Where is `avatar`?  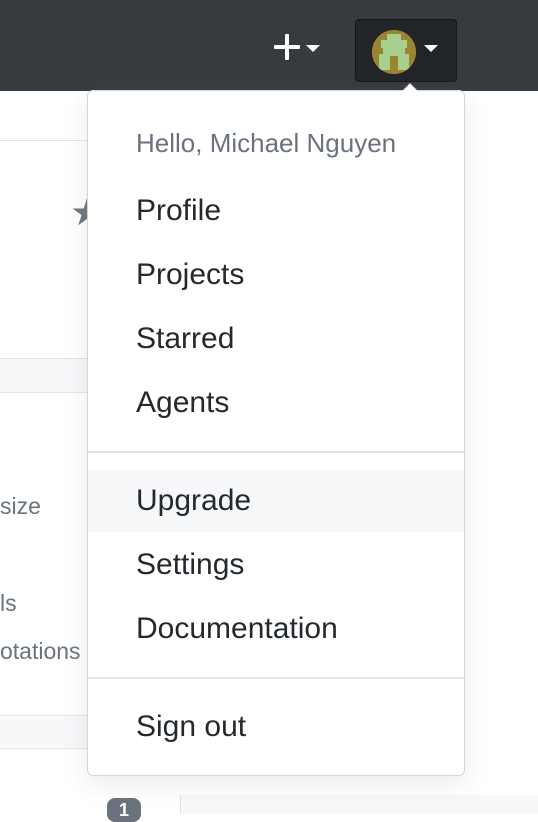 avatar is located at coordinates (394, 52).